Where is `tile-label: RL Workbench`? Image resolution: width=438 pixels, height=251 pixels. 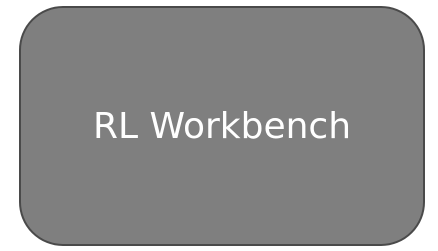 tile-label: RL Workbench is located at coordinates (222, 126).